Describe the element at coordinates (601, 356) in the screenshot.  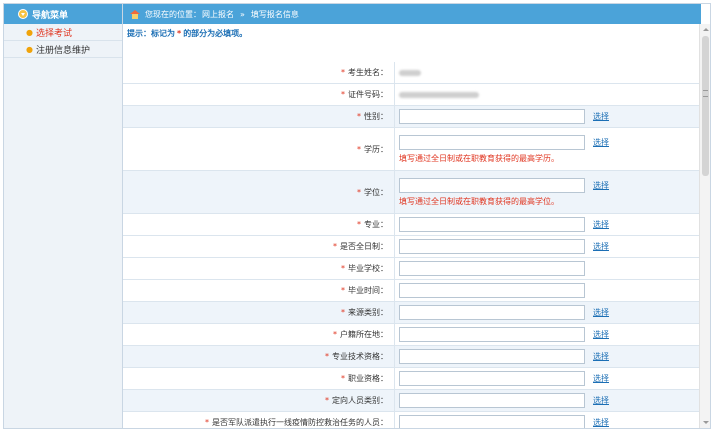
I see `professional-qualification-choose-link: 选择` at that location.